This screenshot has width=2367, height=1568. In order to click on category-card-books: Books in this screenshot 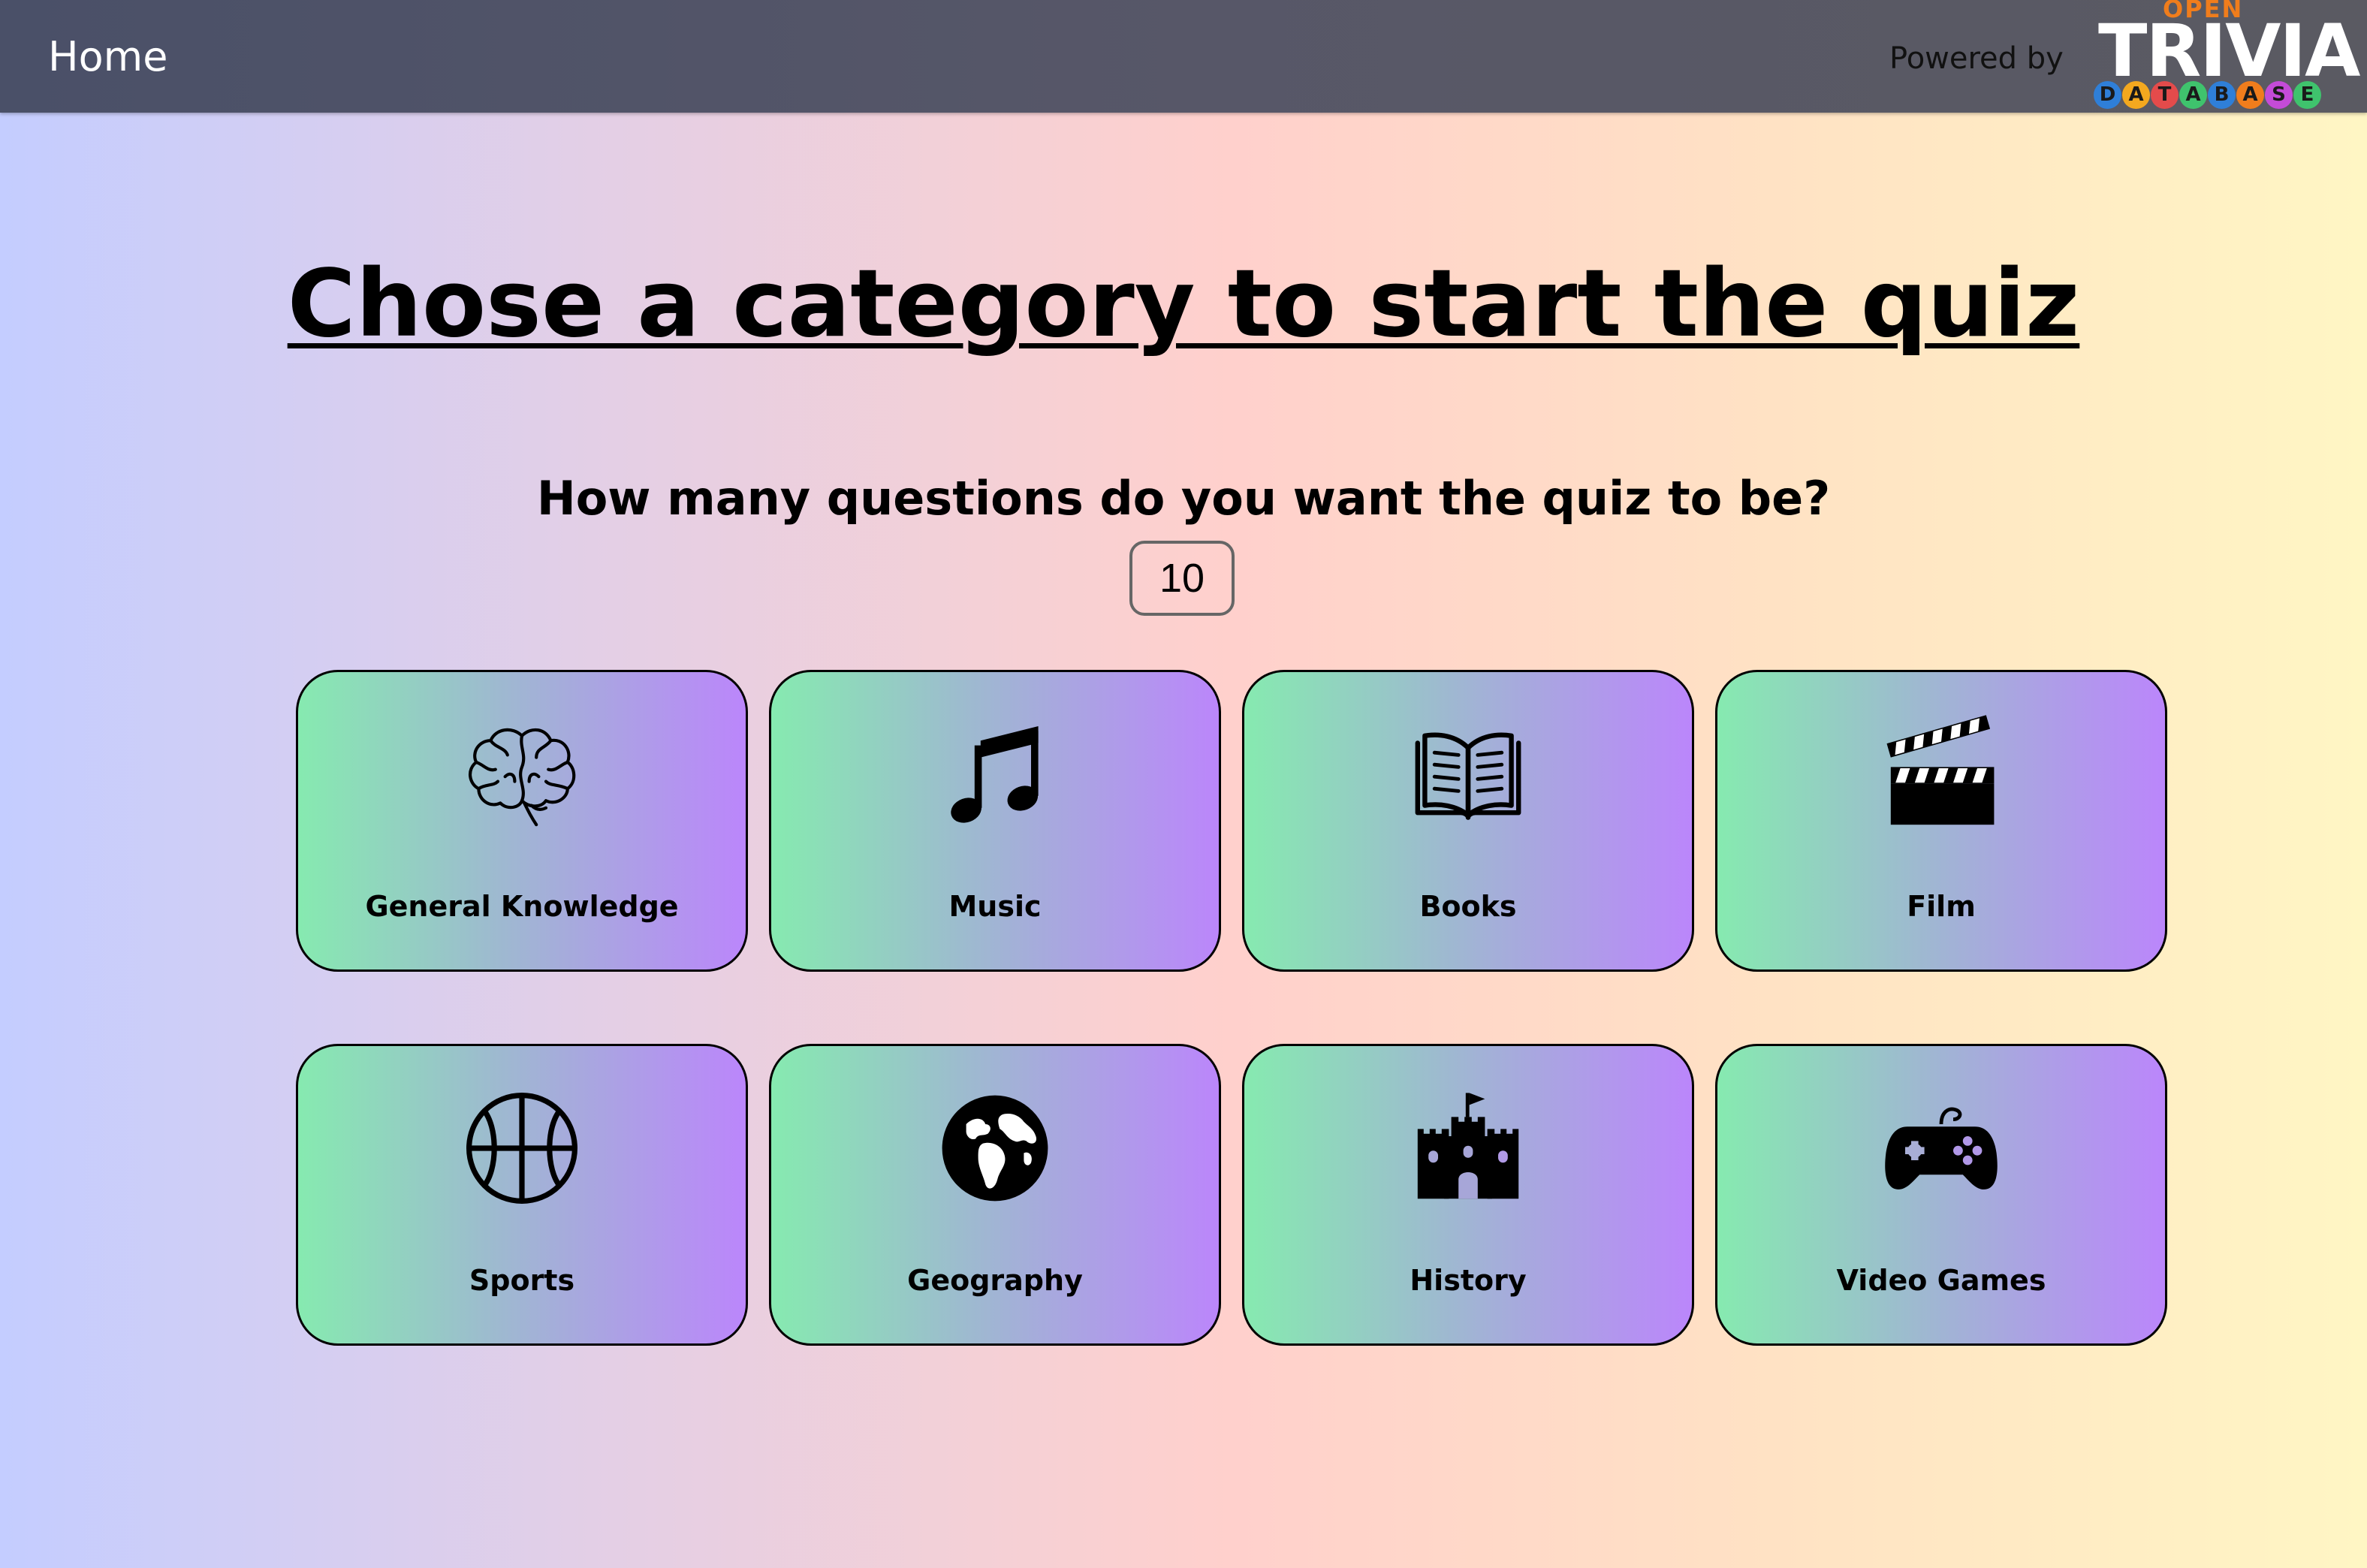, I will do `click(1468, 821)`.